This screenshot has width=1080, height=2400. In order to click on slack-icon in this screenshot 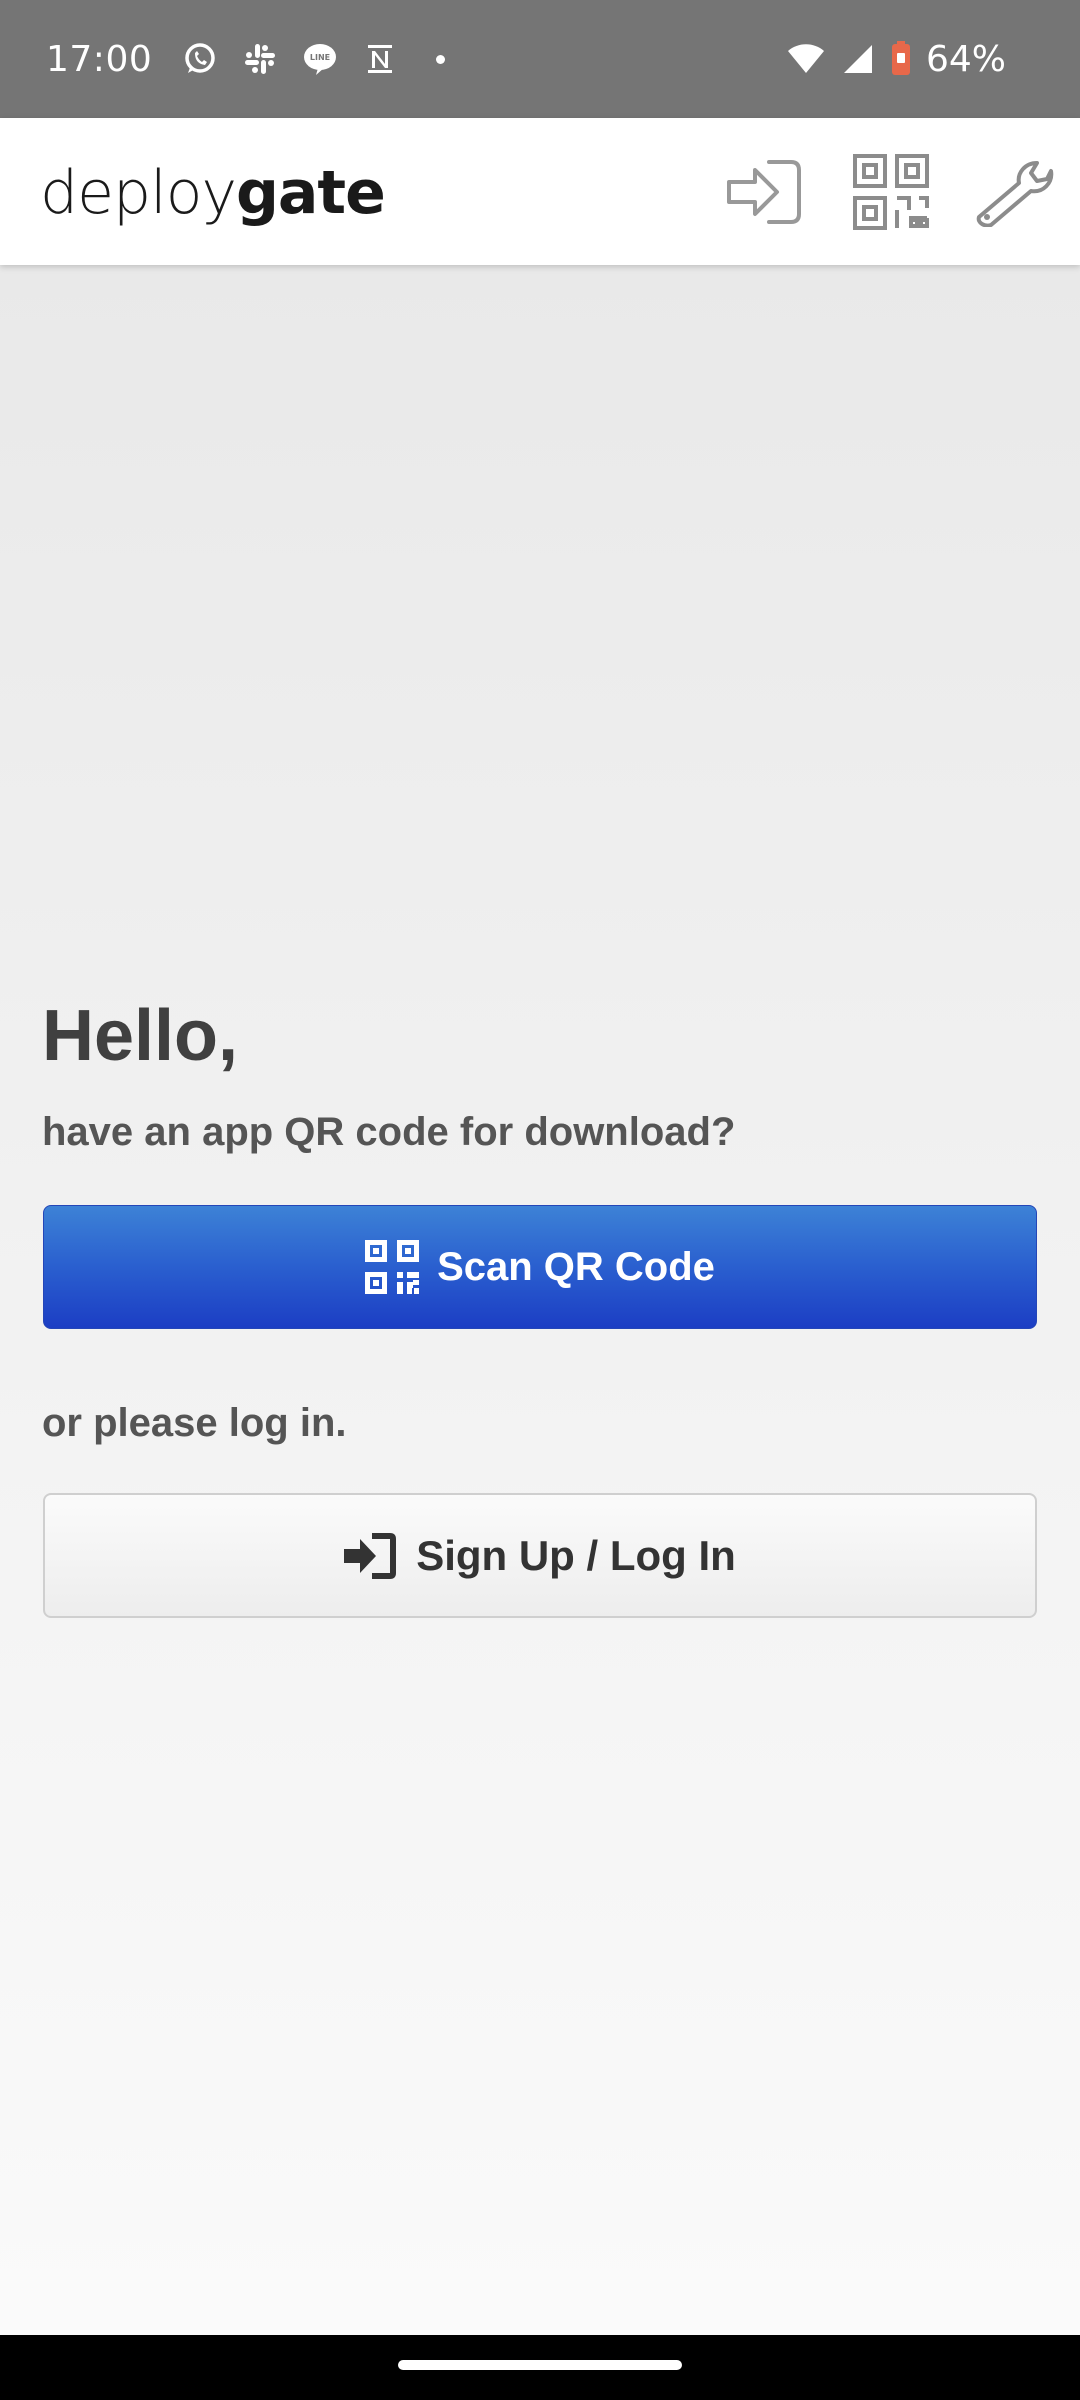, I will do `click(260, 59)`.